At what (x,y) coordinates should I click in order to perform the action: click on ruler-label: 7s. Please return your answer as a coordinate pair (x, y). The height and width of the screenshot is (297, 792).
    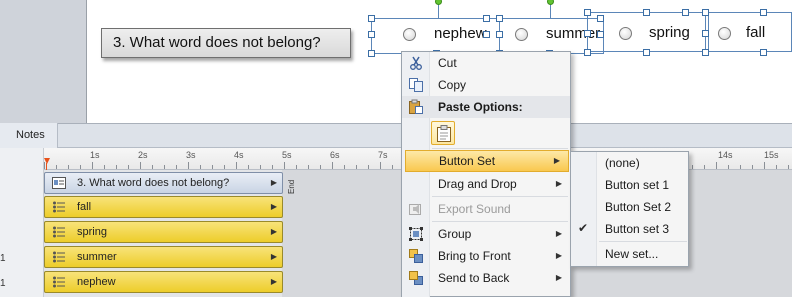
    Looking at the image, I should click on (383, 155).